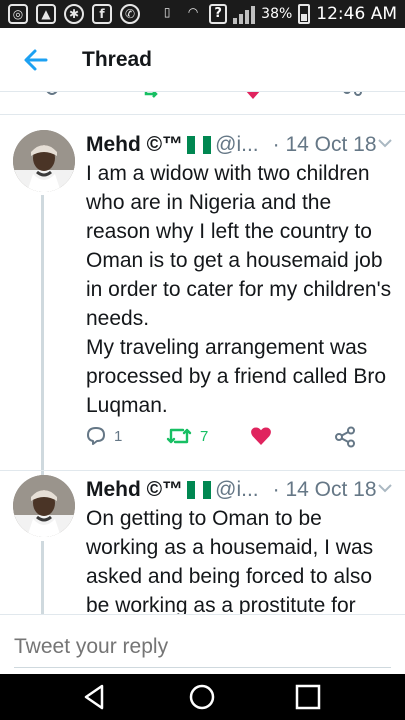 Image resolution: width=405 pixels, height=720 pixels. I want to click on share-button, so click(345, 437).